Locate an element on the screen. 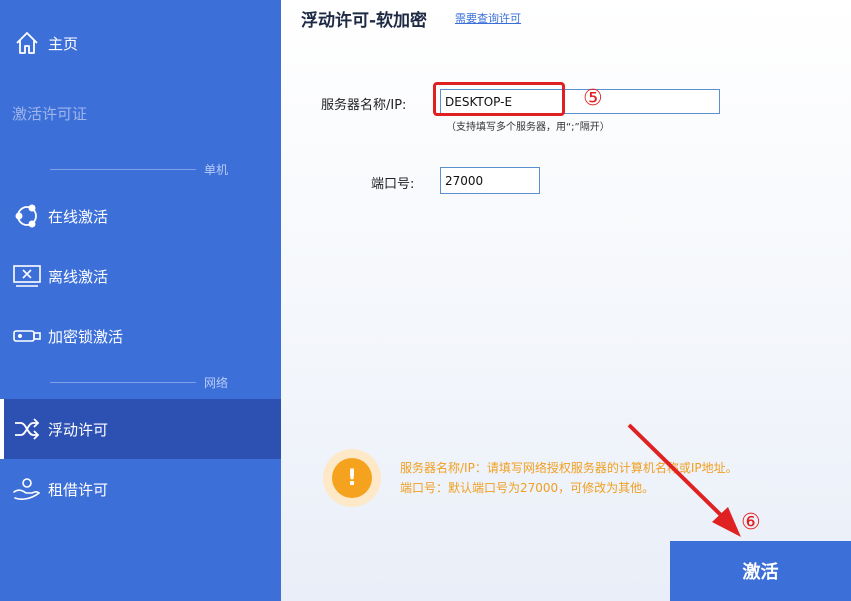  port-label: 端口号: is located at coordinates (393, 184).